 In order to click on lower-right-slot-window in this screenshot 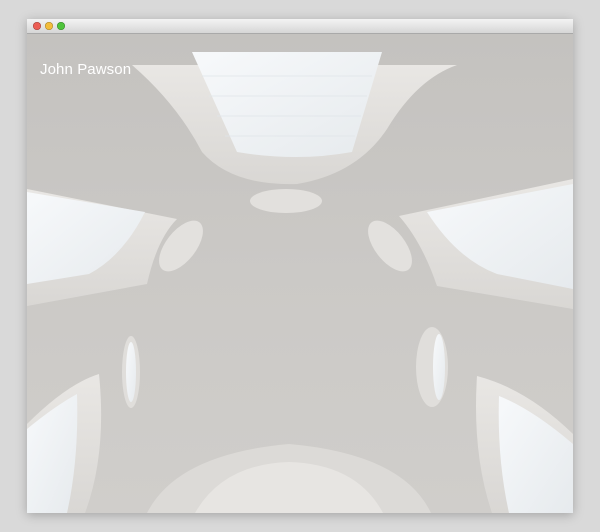, I will do `click(439, 367)`.